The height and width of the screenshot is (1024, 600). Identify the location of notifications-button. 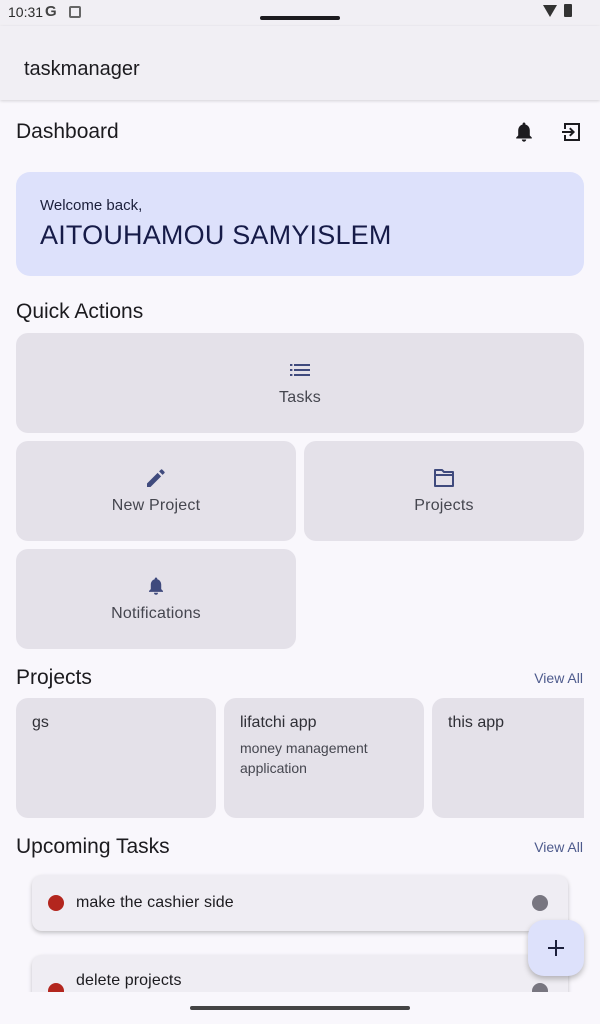
(524, 132).